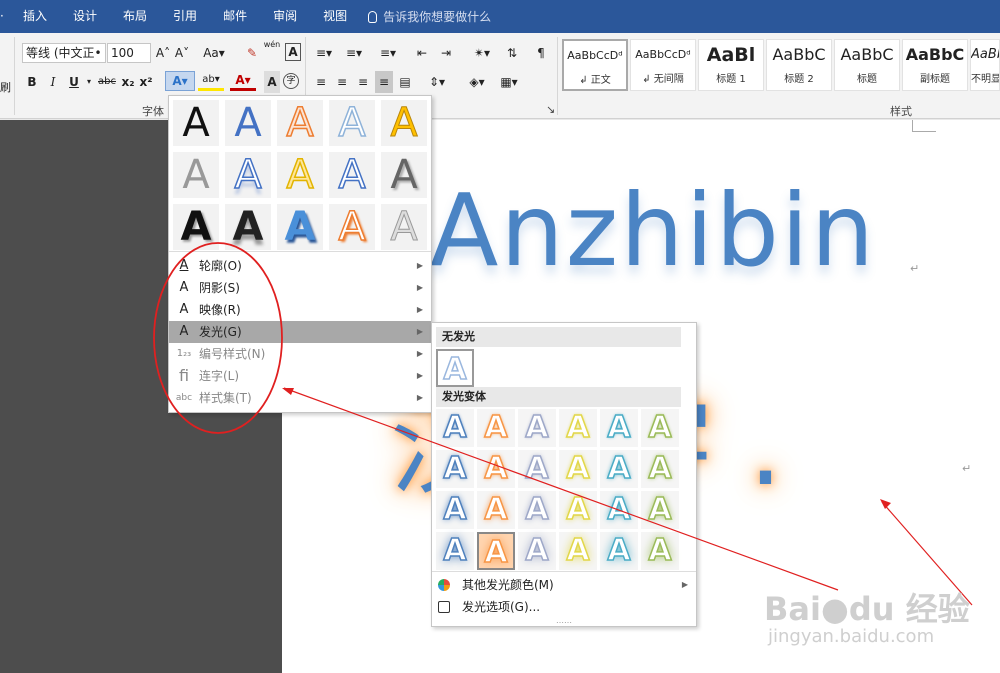 This screenshot has width=1000, height=673. What do you see at coordinates (129, 53) in the screenshot?
I see `font-size-select: 100` at bounding box center [129, 53].